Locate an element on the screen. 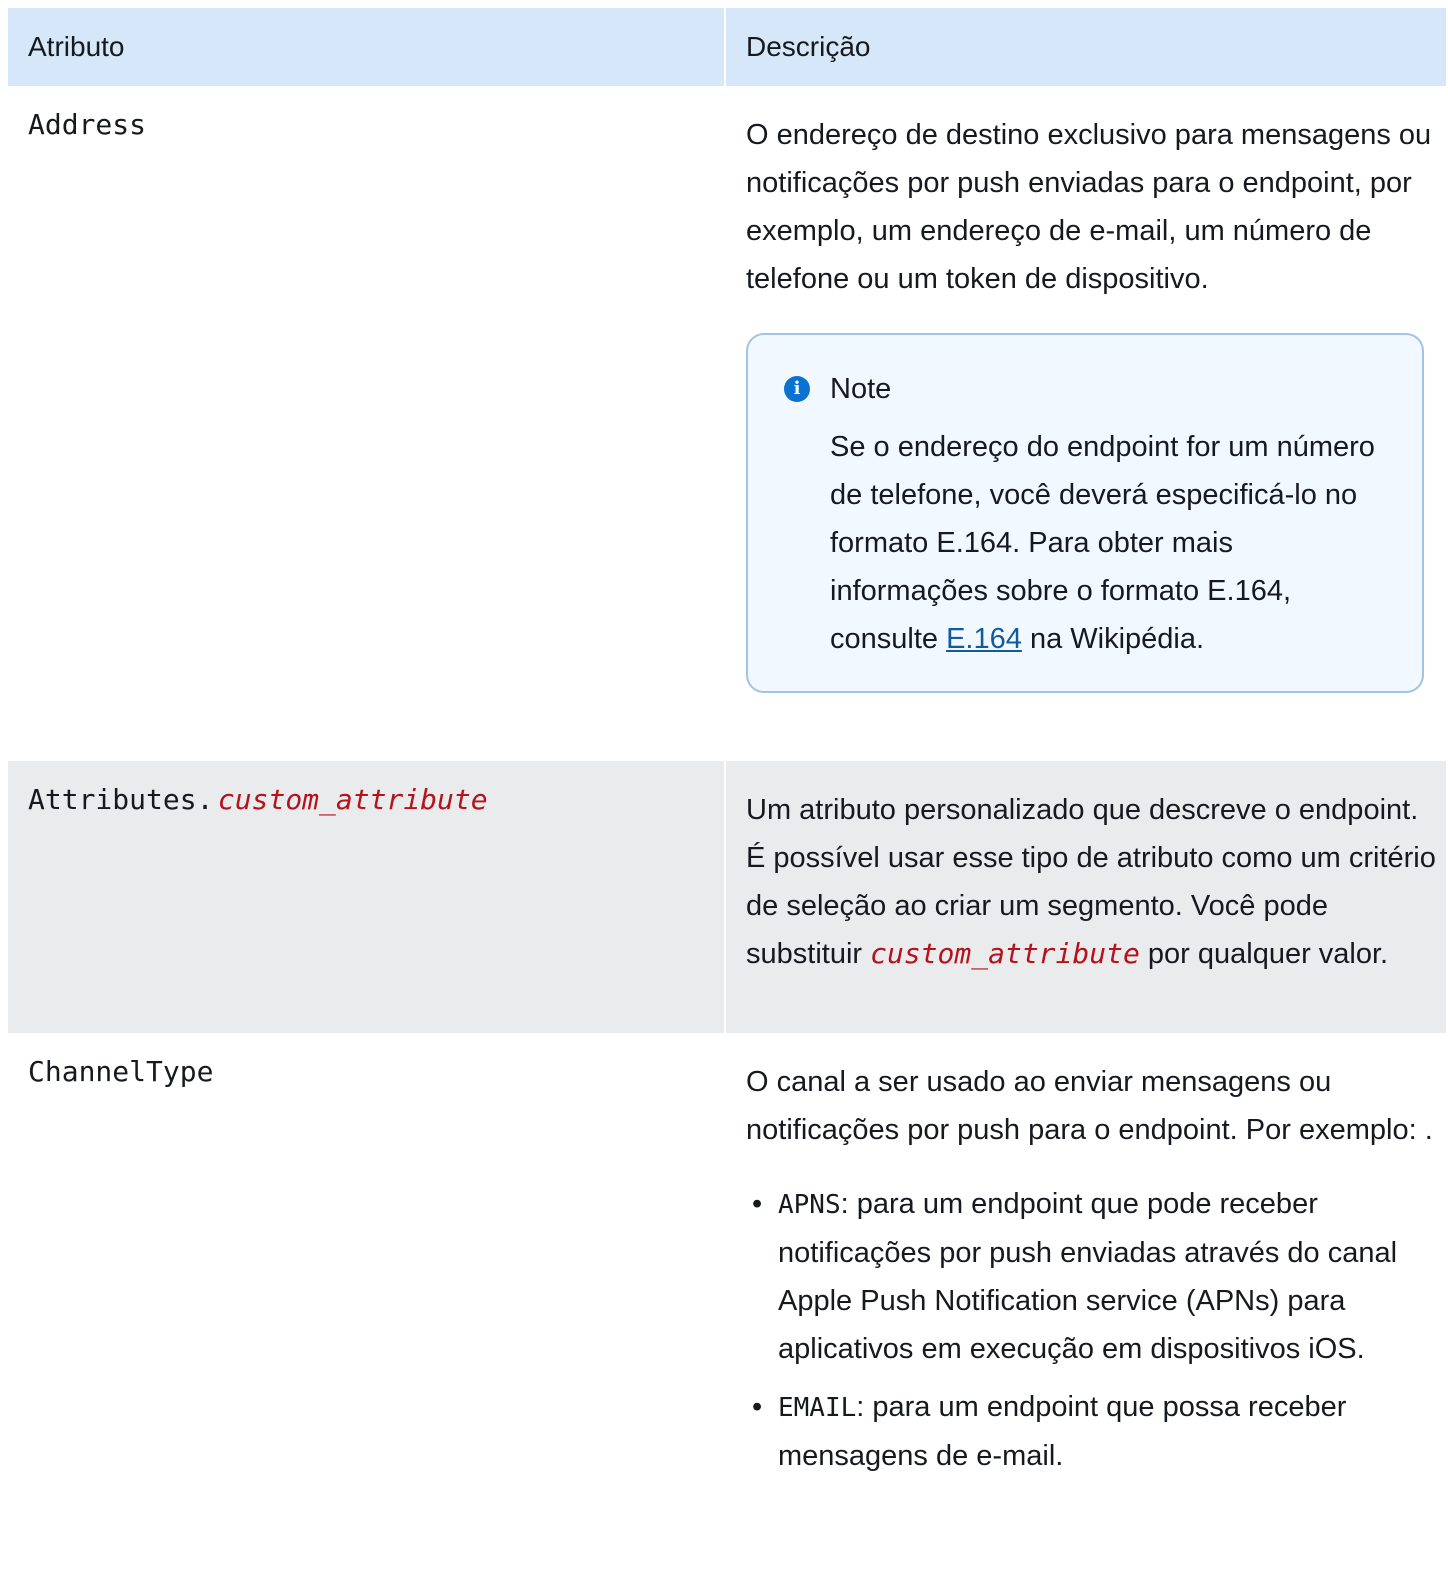  header-attribute: Atributo is located at coordinates (367, 47).